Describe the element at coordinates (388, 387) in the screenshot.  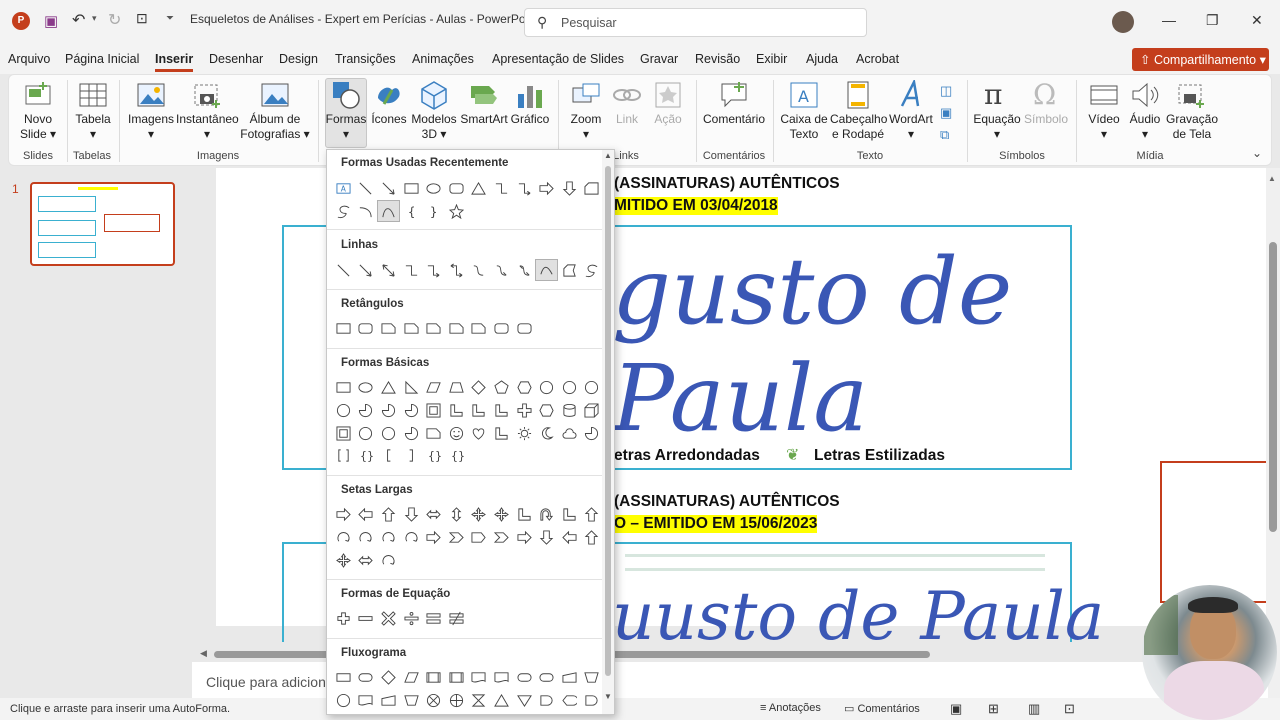
I see `basic-tri-icon` at that location.